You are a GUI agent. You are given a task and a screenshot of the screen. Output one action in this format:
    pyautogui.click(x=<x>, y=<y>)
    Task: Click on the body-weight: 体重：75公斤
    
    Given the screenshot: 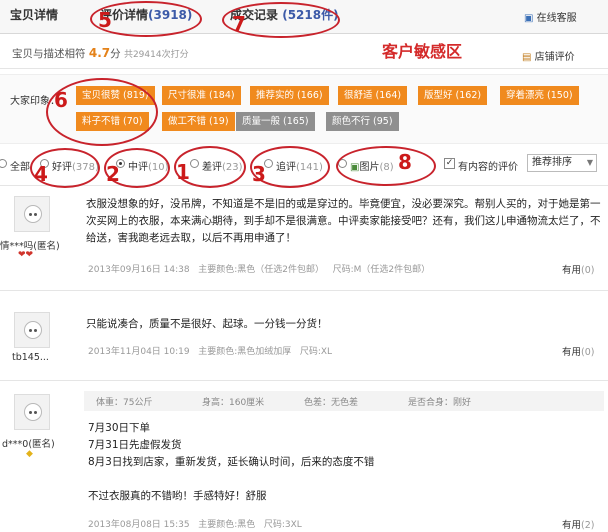 What is the action you would take?
    pyautogui.click(x=124, y=403)
    